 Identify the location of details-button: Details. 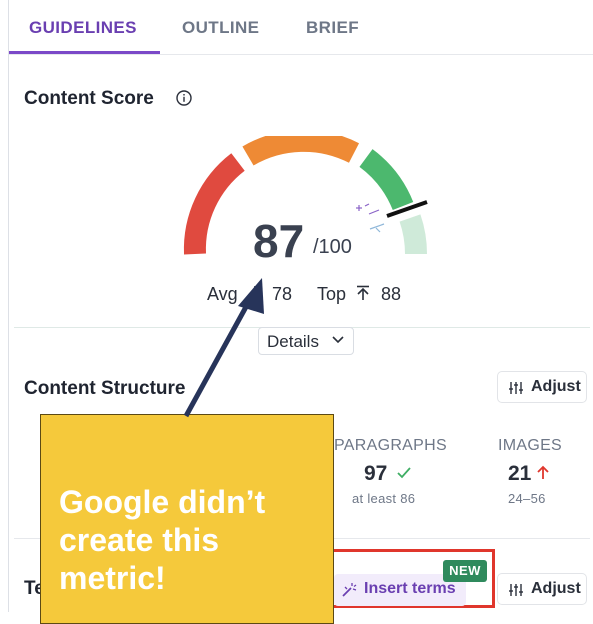
(306, 341).